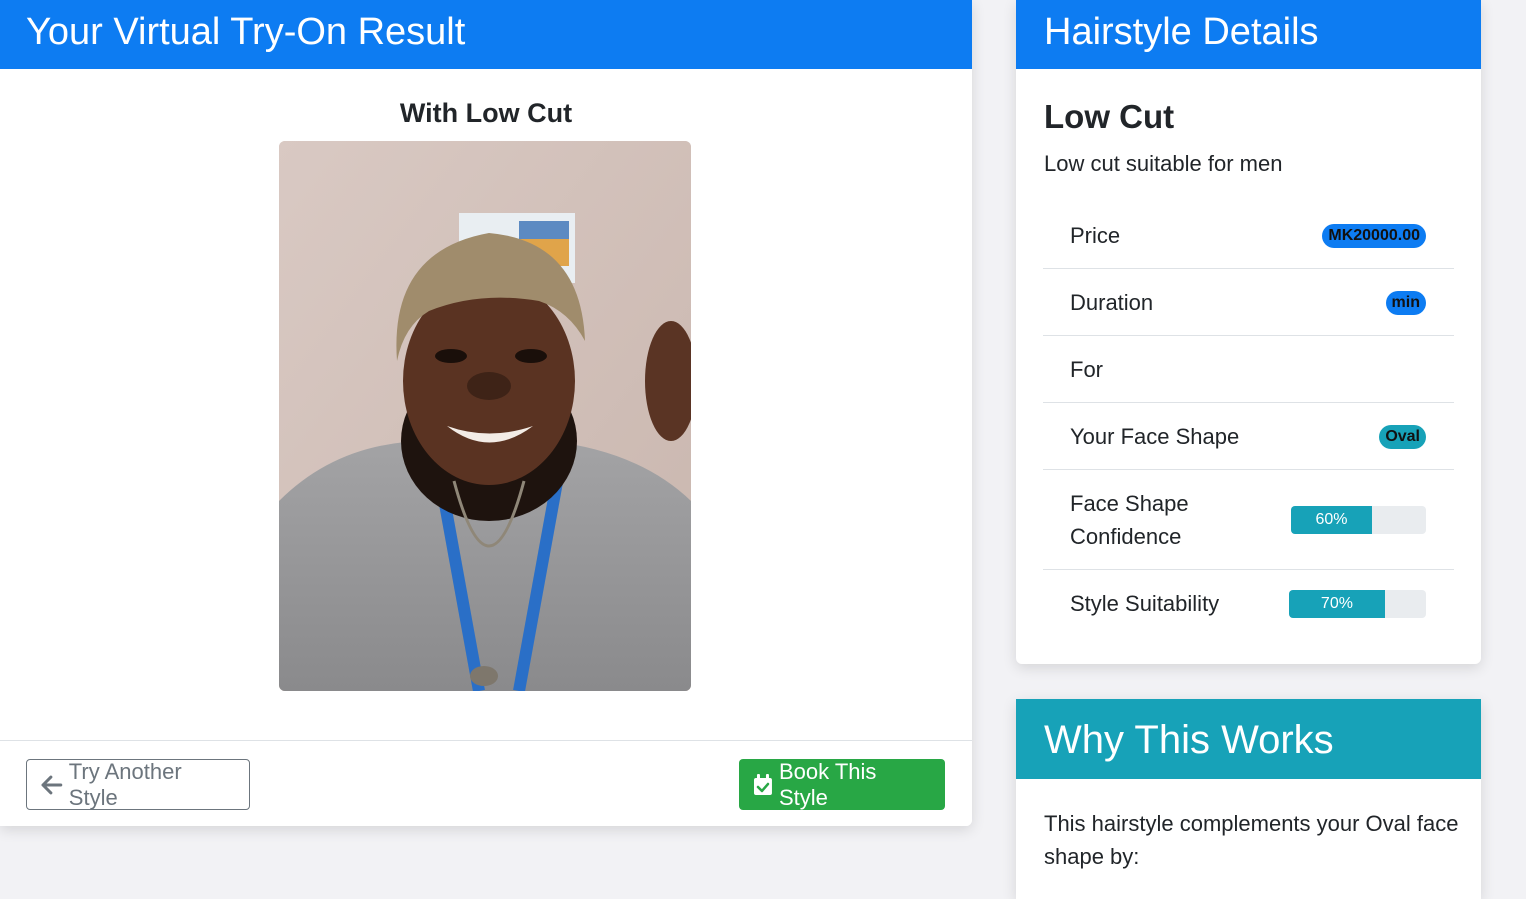 The width and height of the screenshot is (1526, 899). I want to click on why-card-header: Why This Works, so click(1248, 739).